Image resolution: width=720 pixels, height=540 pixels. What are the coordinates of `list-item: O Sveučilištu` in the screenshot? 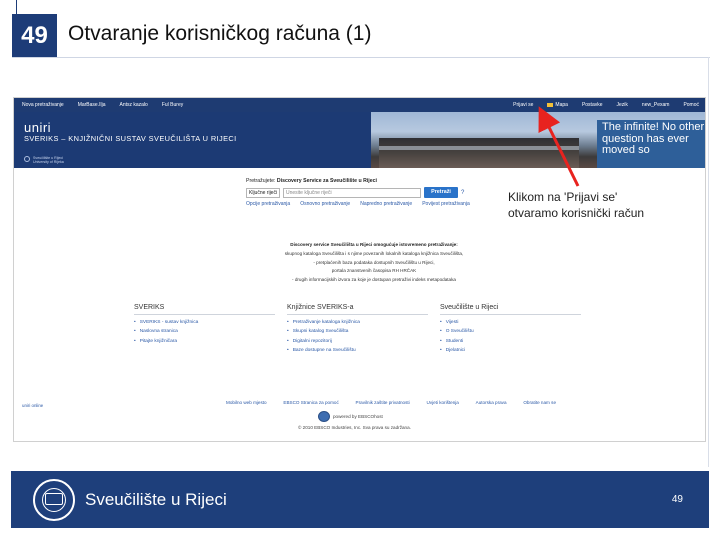 It's located at (512, 331).